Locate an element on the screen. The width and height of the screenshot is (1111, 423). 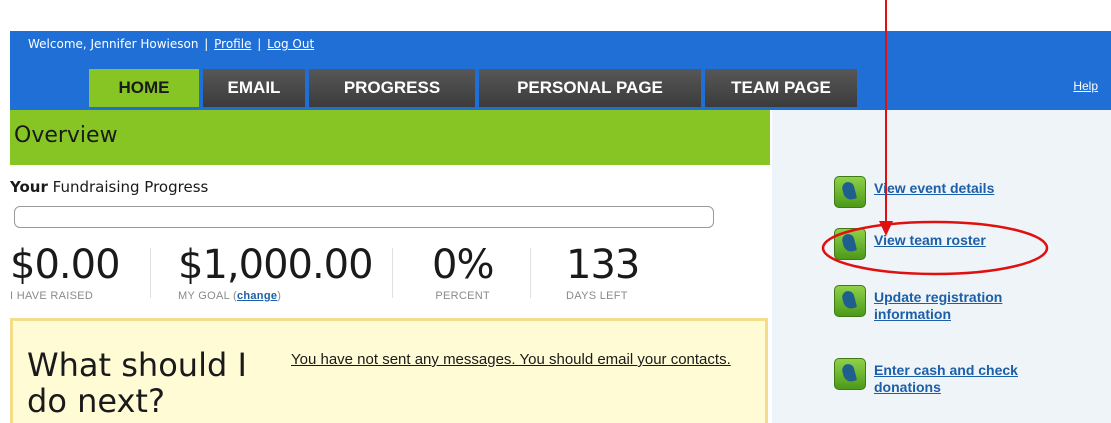
view-event-details-link: View event details is located at coordinates (934, 188).